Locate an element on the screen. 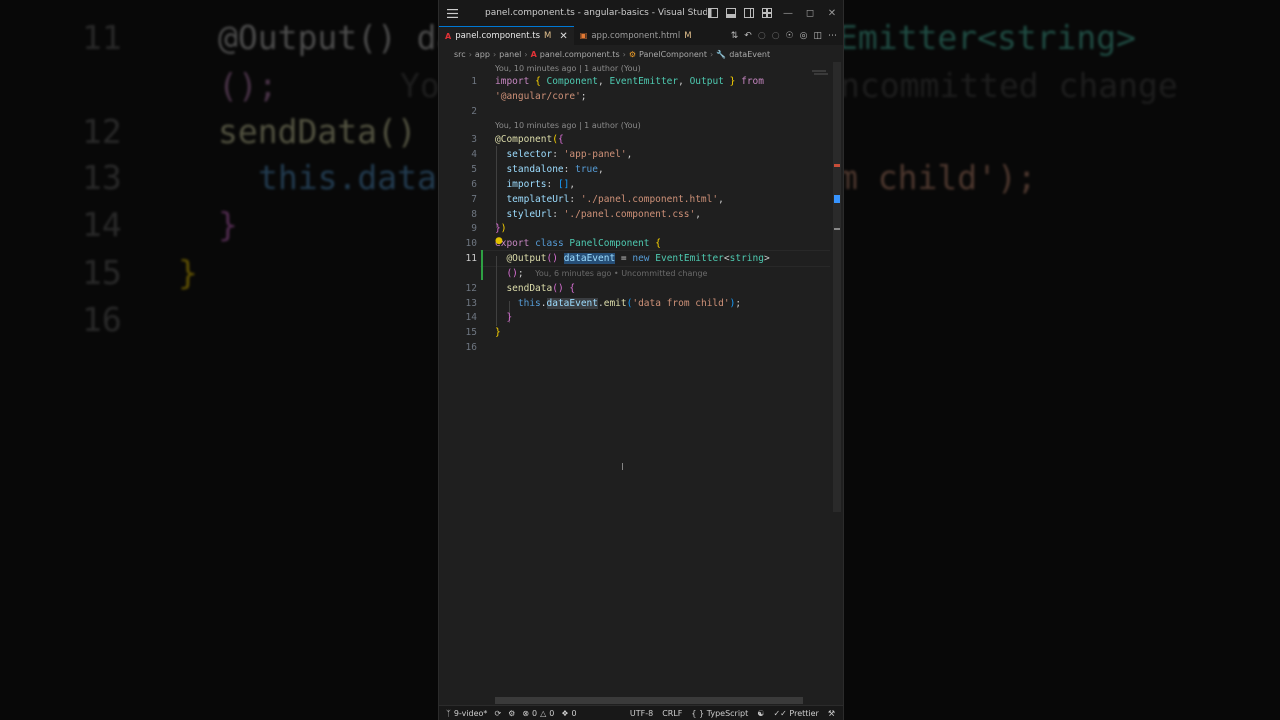 This screenshot has height=720, width=1280. braces-icon: { } is located at coordinates (698, 713).